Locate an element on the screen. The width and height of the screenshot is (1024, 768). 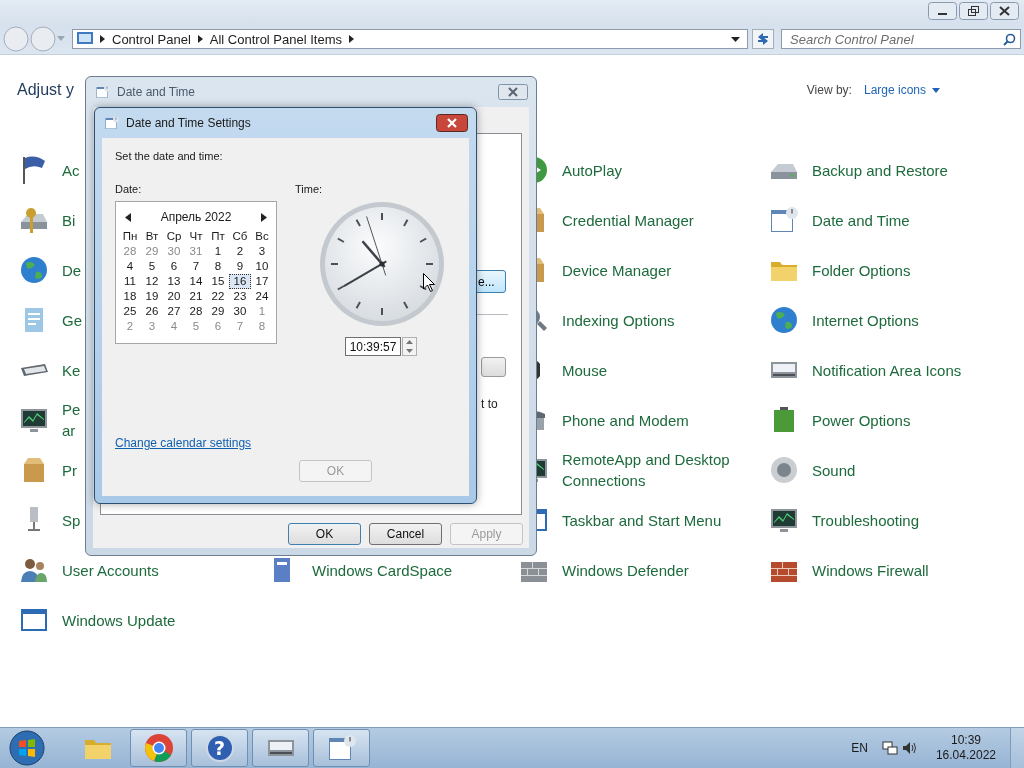
weekday-header: Вс is located at coordinates (262, 236).